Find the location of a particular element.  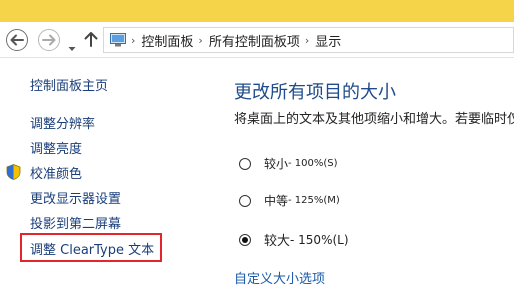

option-label: 较大 is located at coordinates (277, 241).